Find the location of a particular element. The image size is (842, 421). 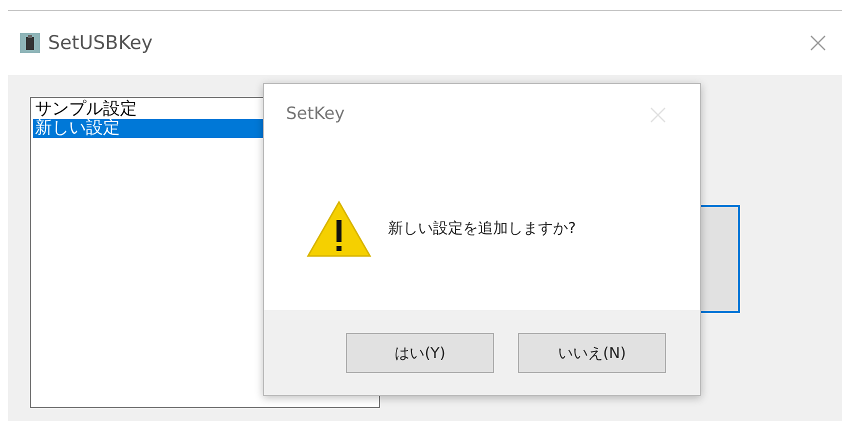

window-title: SetUSBKey is located at coordinates (100, 43).